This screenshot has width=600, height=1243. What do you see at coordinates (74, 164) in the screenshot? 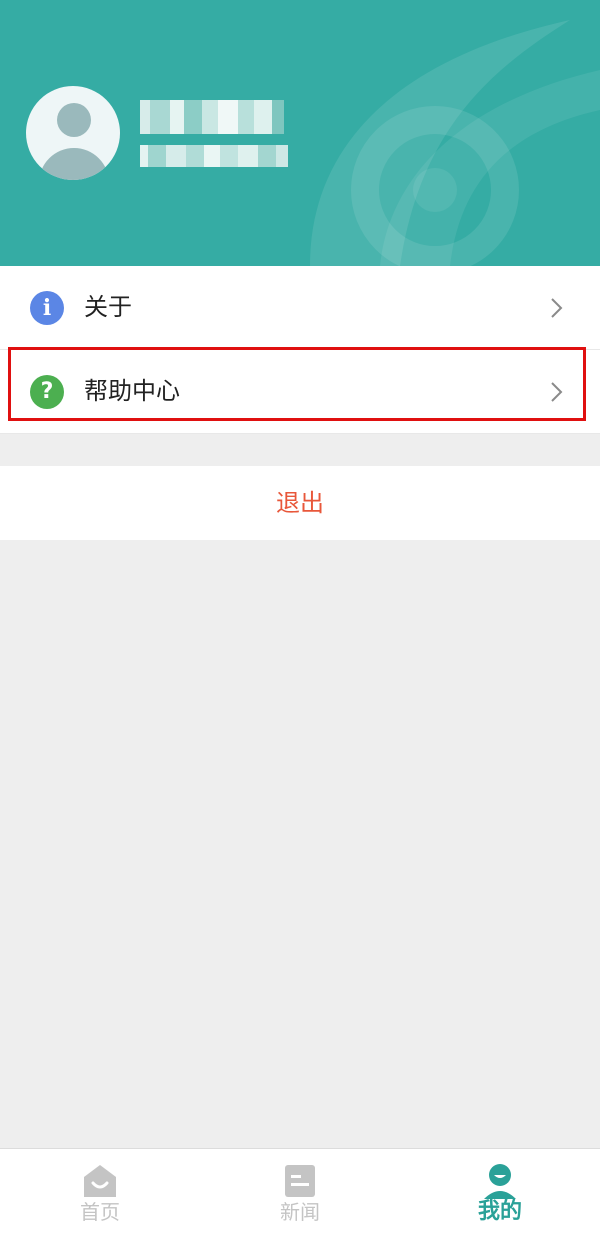
I see `avatar-body` at bounding box center [74, 164].